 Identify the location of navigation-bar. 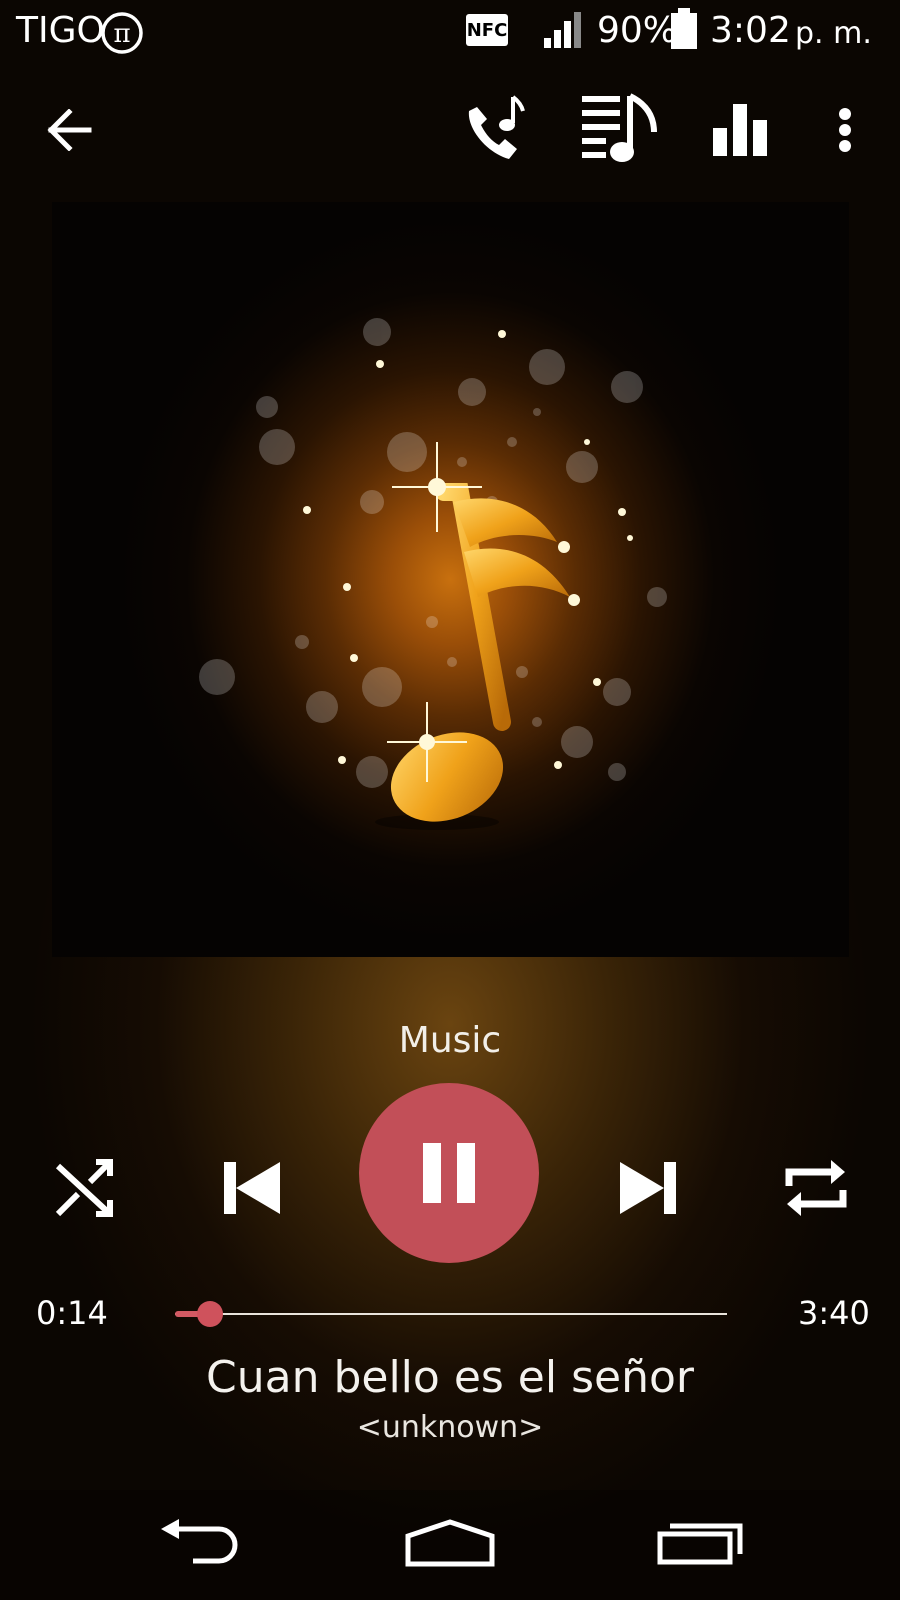
(450, 1545).